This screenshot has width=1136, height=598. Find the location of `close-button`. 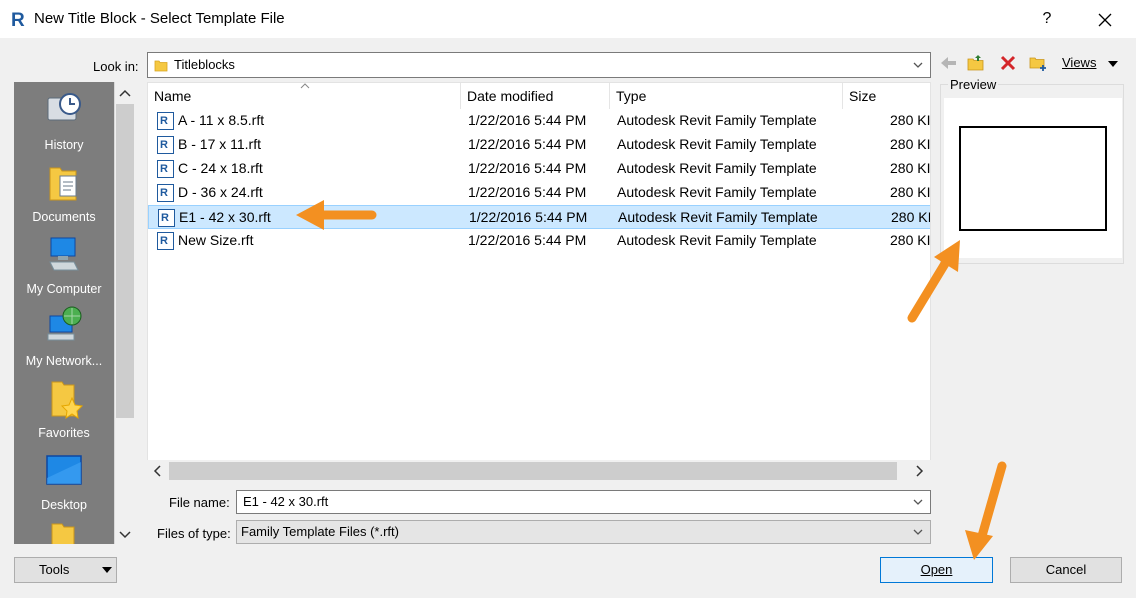

close-button is located at coordinates (1105, 19).